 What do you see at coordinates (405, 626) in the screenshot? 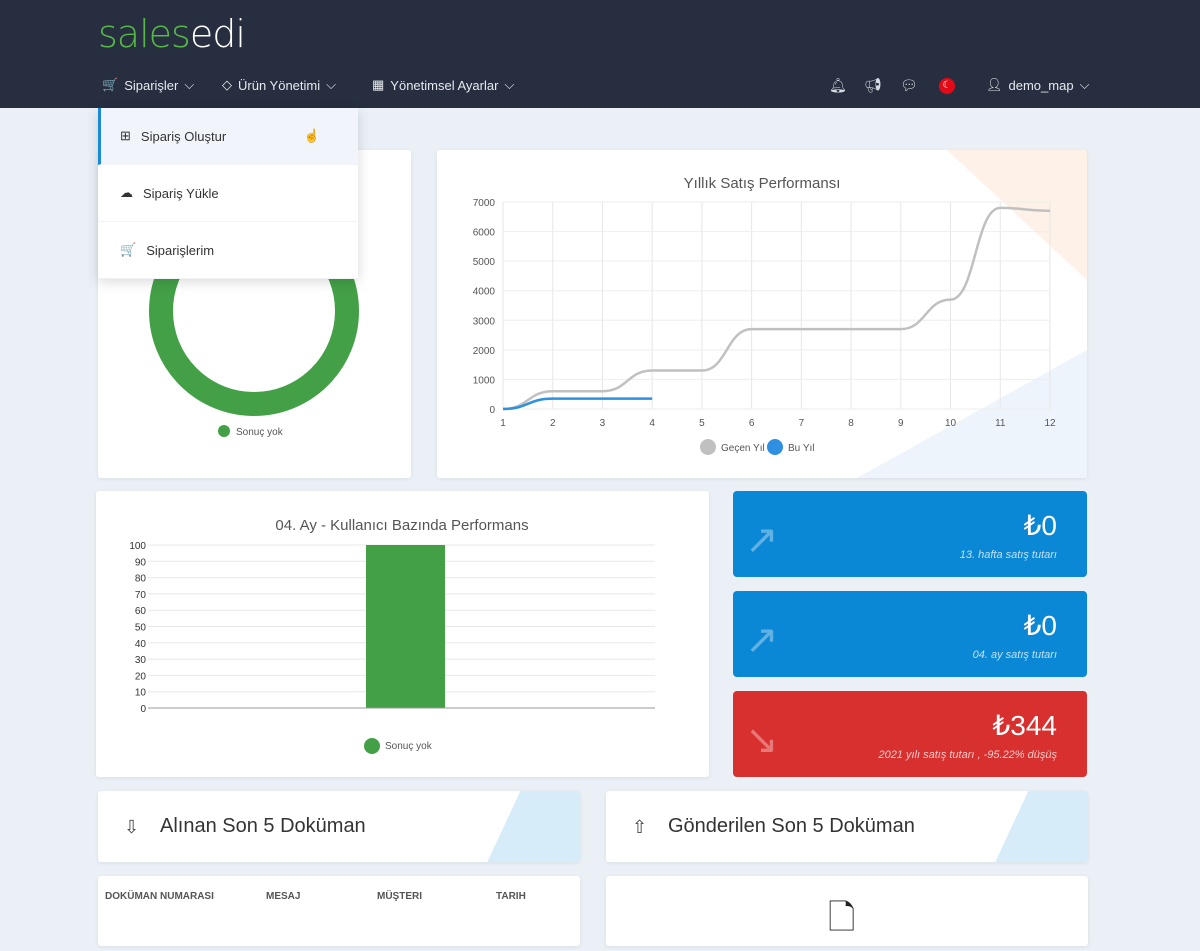
I see `bar` at bounding box center [405, 626].